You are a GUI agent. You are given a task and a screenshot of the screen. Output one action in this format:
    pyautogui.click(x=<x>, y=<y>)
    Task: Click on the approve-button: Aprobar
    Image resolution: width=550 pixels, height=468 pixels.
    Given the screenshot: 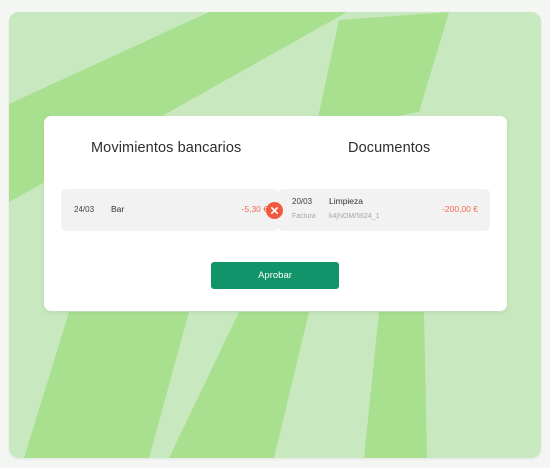 What is the action you would take?
    pyautogui.click(x=275, y=275)
    